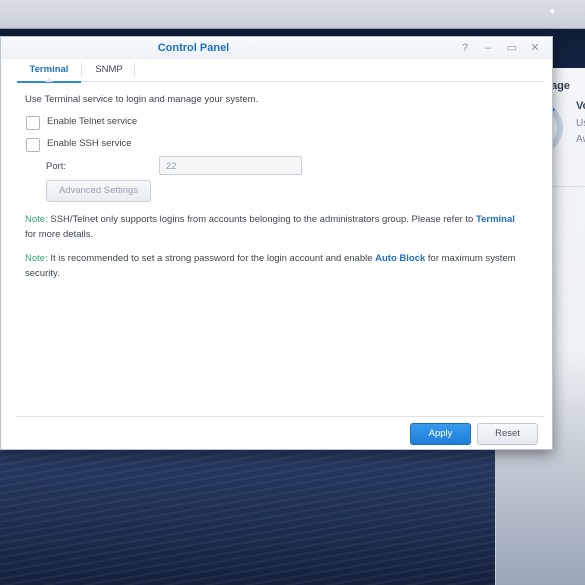 The height and width of the screenshot is (585, 585). What do you see at coordinates (552, 12) in the screenshot?
I see `star-icon: ✦` at bounding box center [552, 12].